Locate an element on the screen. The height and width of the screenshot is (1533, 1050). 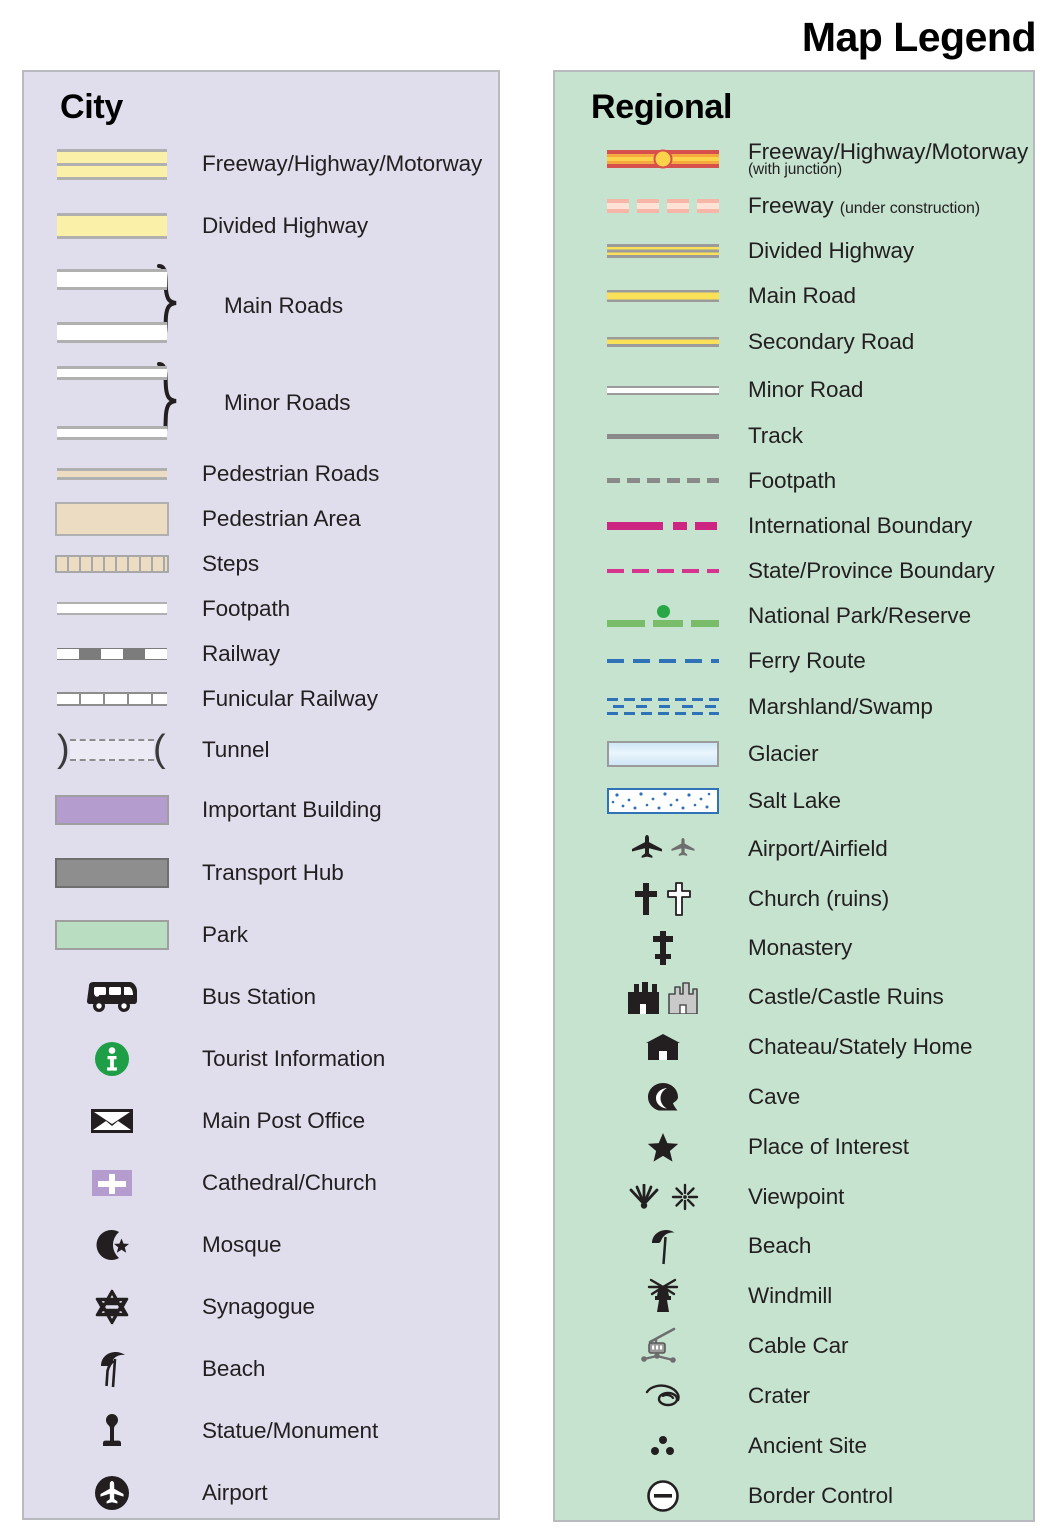
legend-row-city-footpath: Footpath is located at coordinates (261, 608).